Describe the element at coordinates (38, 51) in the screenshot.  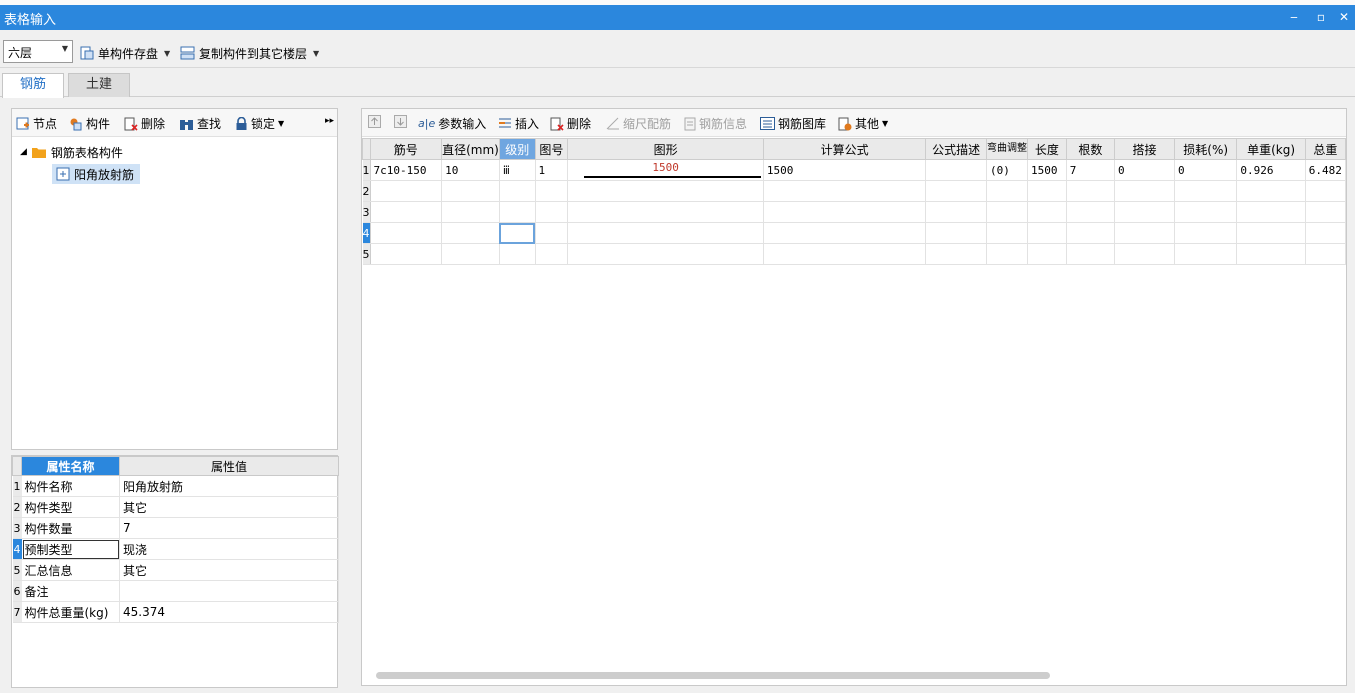
I see `floor-select: 六层 ▼` at that location.